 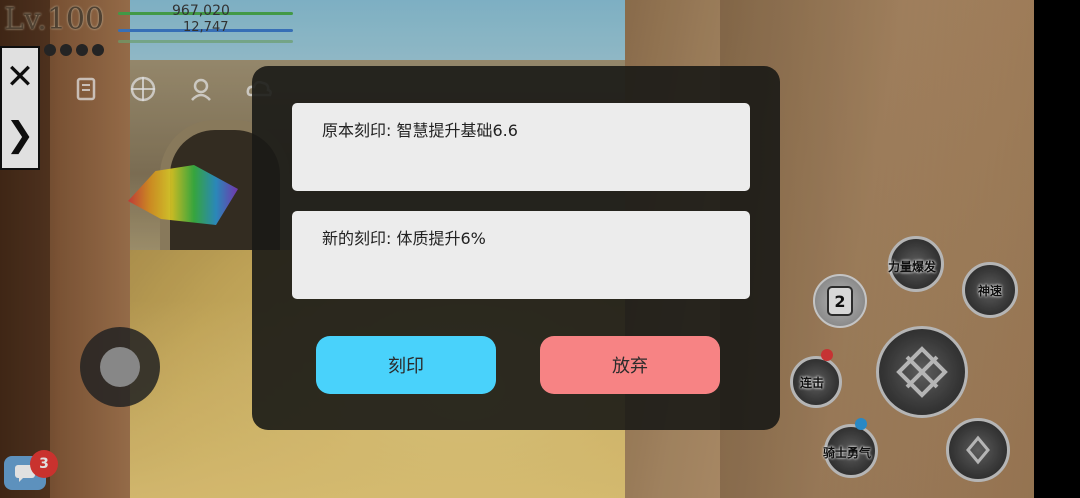 I want to click on original-engraving-field: 原本刻印: 智慧提升基础6.6, so click(x=521, y=147).